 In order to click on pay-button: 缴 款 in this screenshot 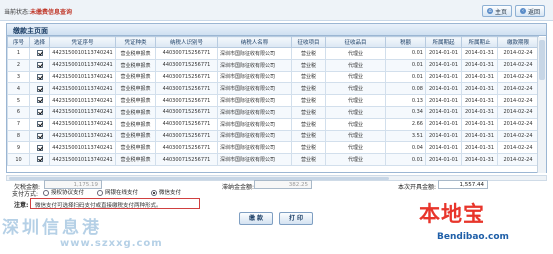, I will do `click(256, 218)`.